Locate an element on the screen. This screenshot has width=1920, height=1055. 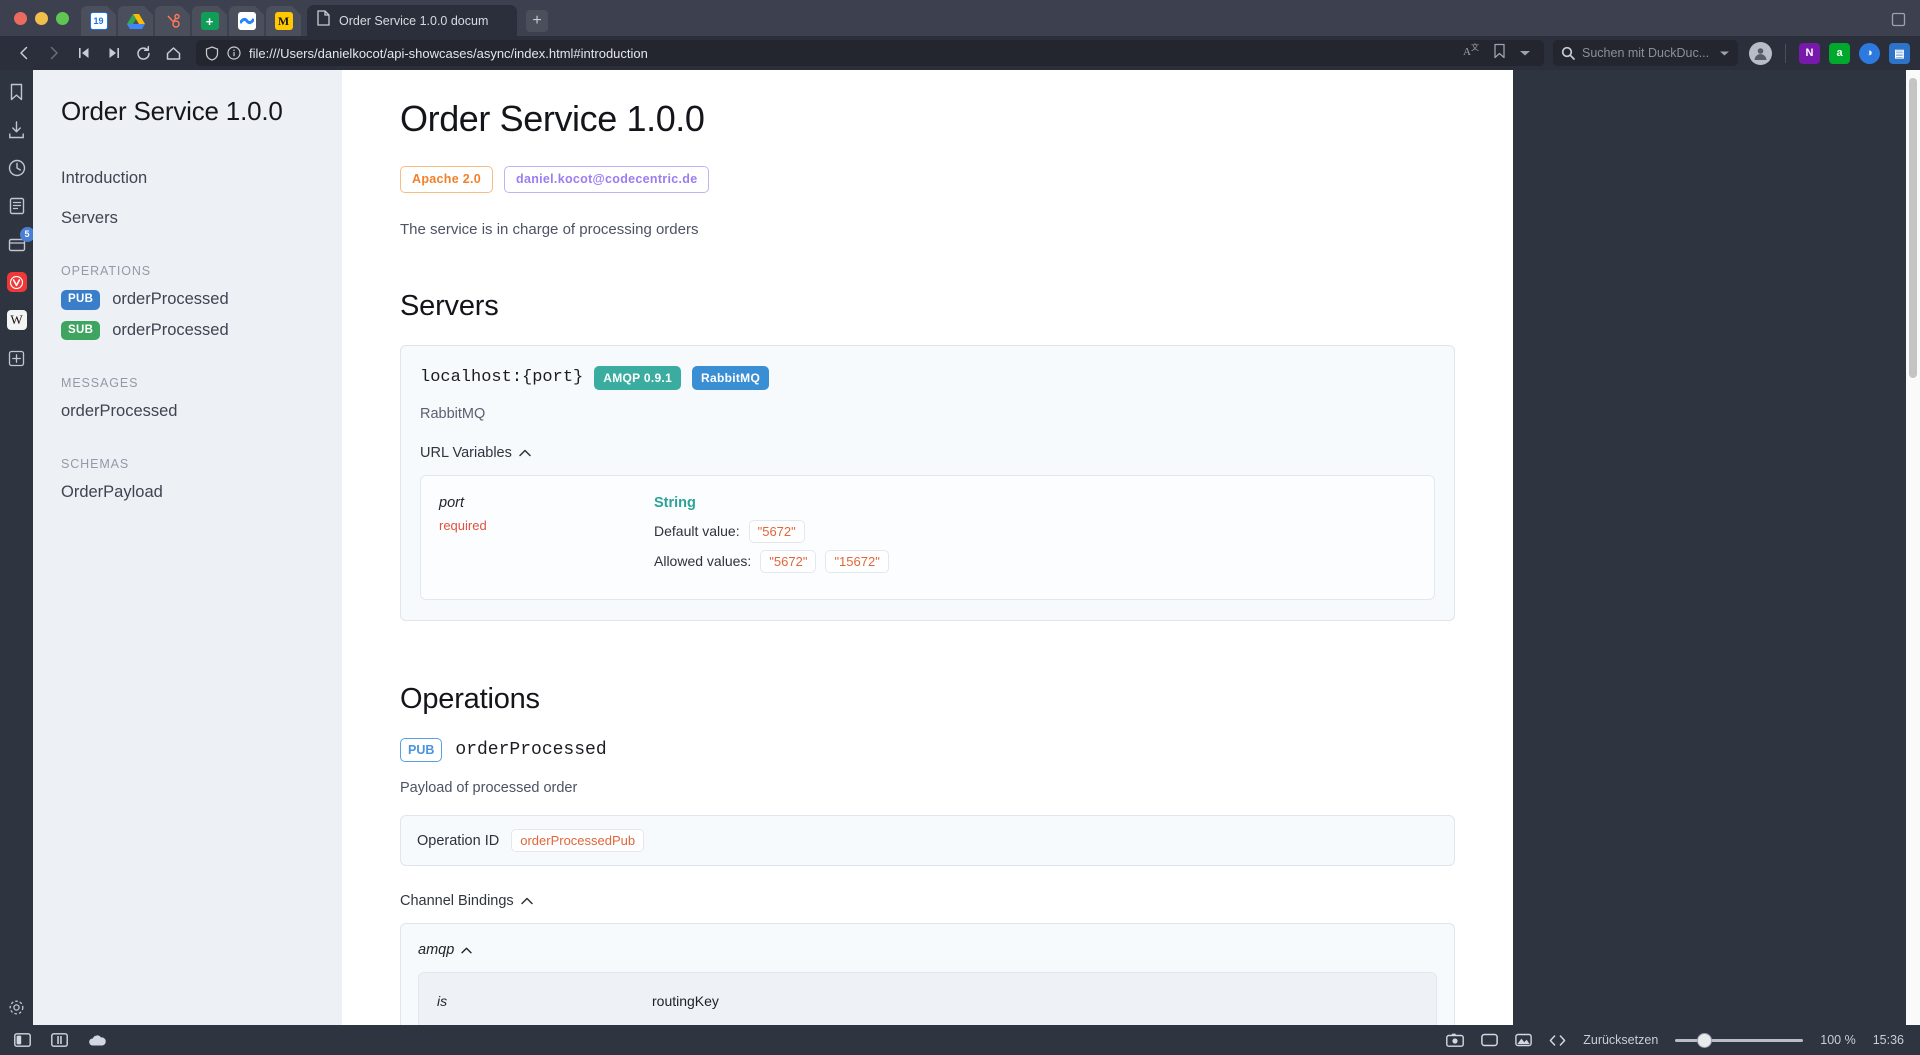
sidebar-group-messages: Messages is located at coordinates (100, 383).